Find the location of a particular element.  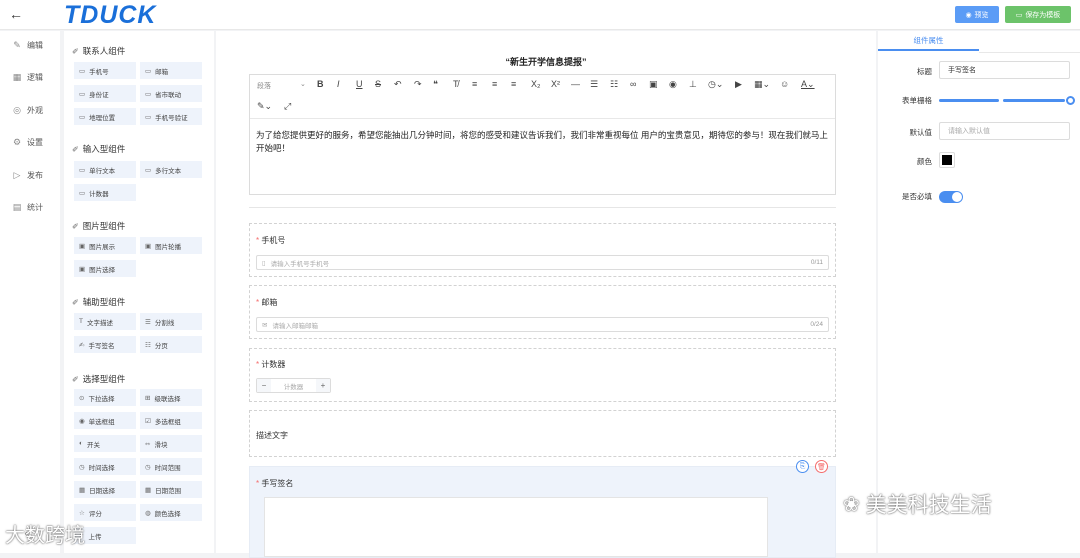

emoji-icon: ☺ is located at coordinates (784, 84).